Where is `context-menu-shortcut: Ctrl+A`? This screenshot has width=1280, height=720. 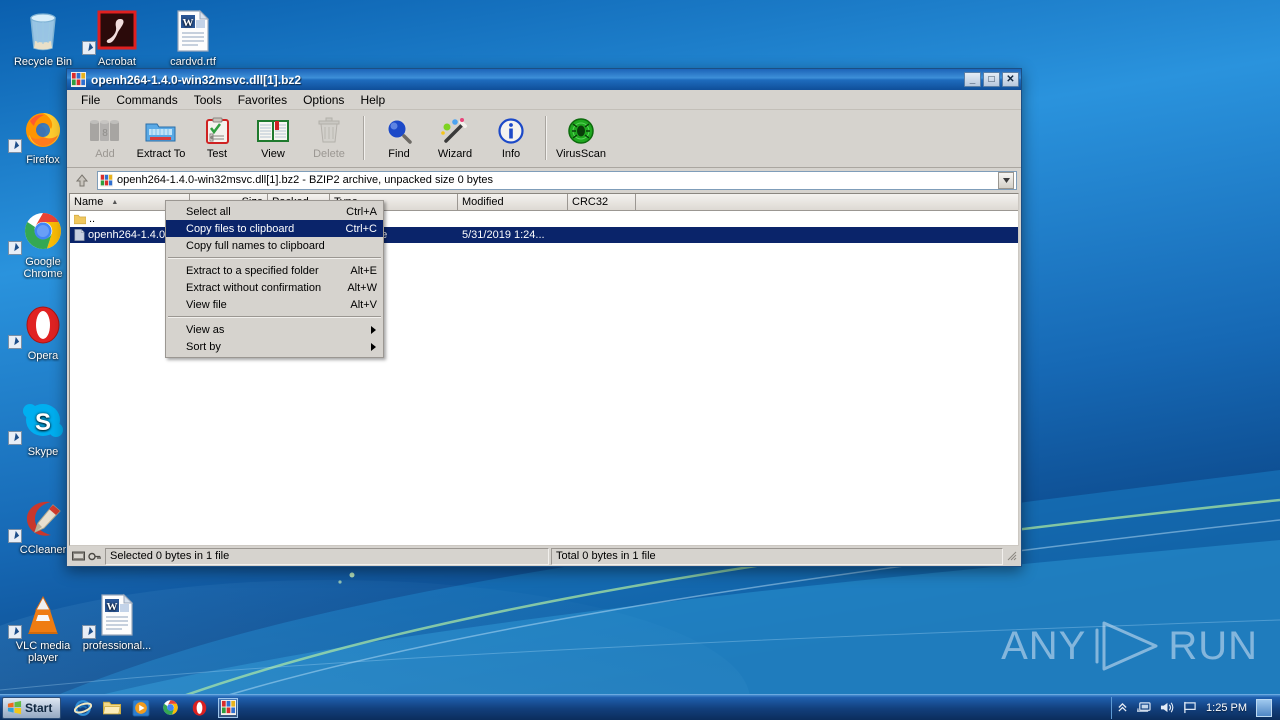 context-menu-shortcut: Ctrl+A is located at coordinates (361, 211).